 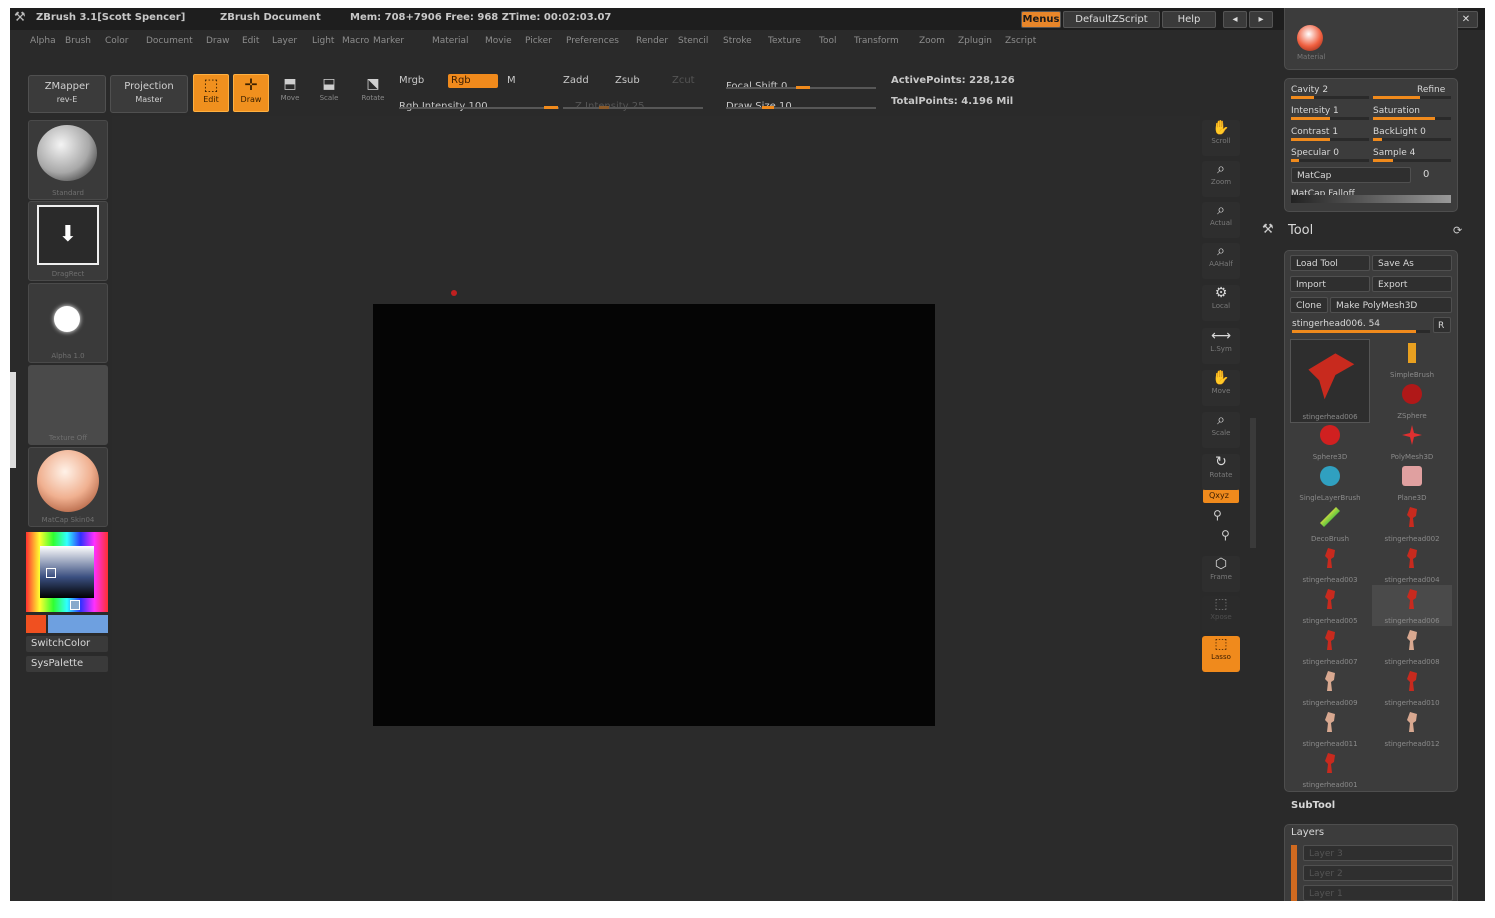 I want to click on scale-mode-button: ⬓ Scale, so click(x=329, y=93).